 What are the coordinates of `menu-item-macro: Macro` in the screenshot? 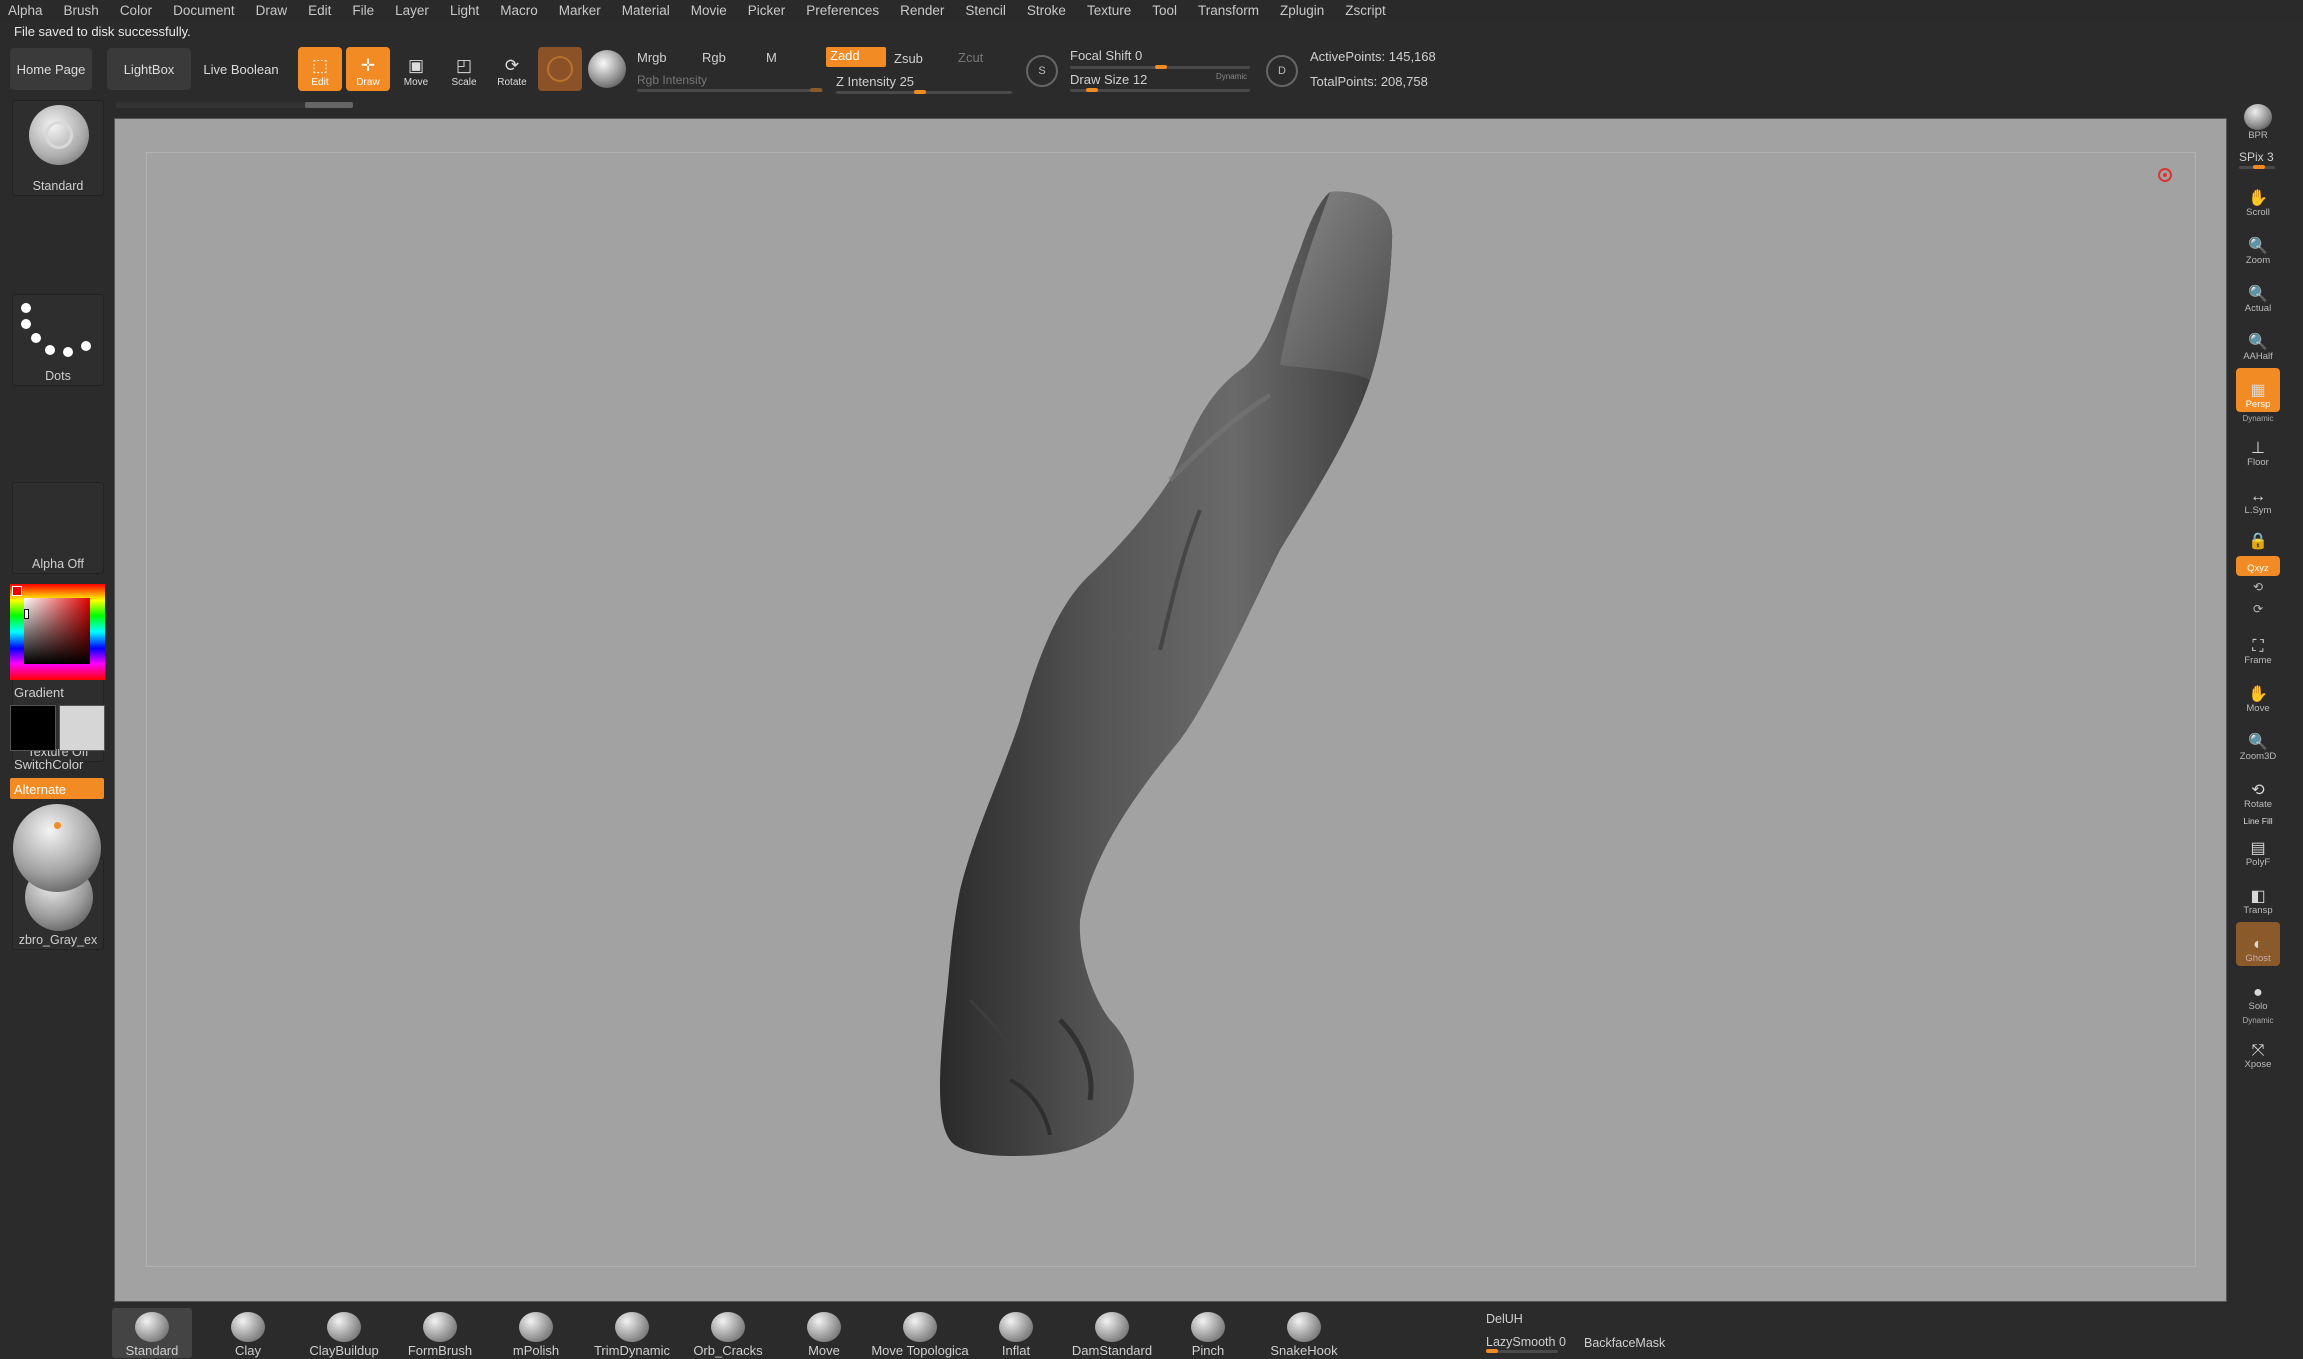 It's located at (519, 10).